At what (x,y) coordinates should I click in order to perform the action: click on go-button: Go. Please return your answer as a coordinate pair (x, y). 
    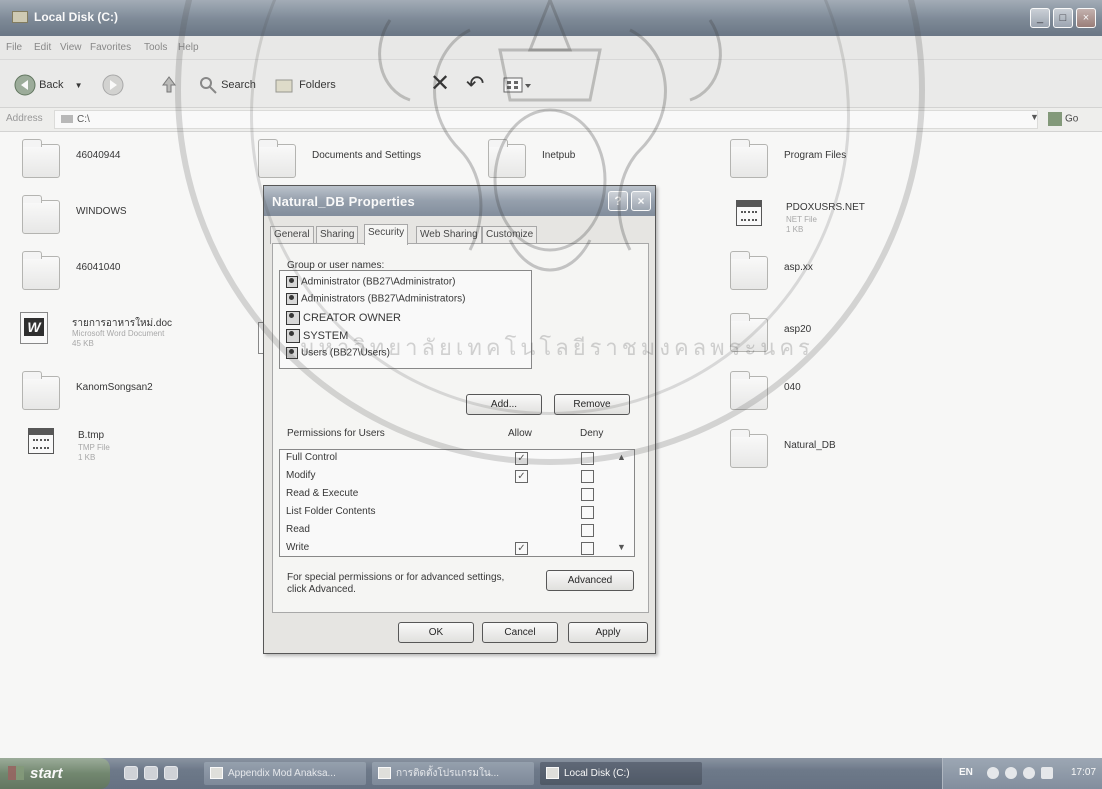
    Looking at the image, I should click on (1063, 119).